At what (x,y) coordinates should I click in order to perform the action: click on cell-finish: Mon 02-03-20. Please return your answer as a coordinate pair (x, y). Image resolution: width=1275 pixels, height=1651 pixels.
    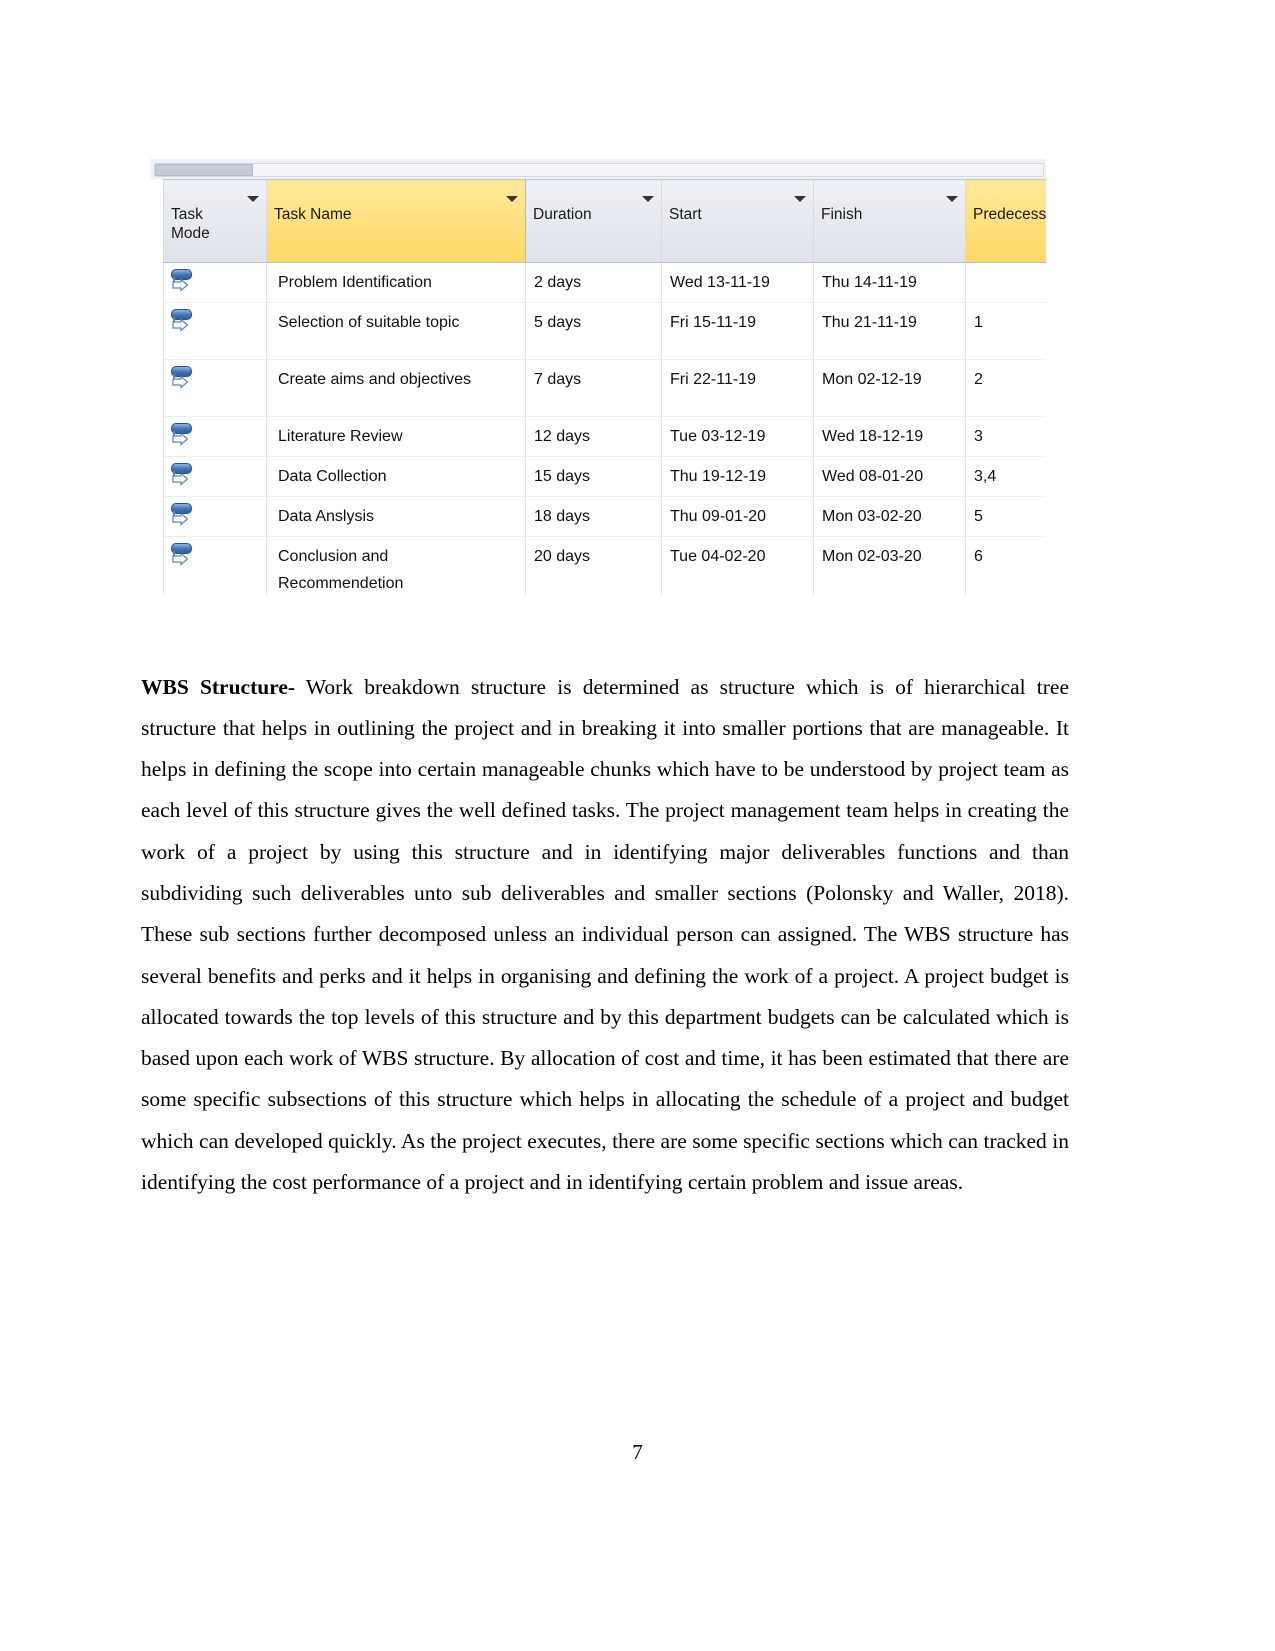
    Looking at the image, I should click on (889, 565).